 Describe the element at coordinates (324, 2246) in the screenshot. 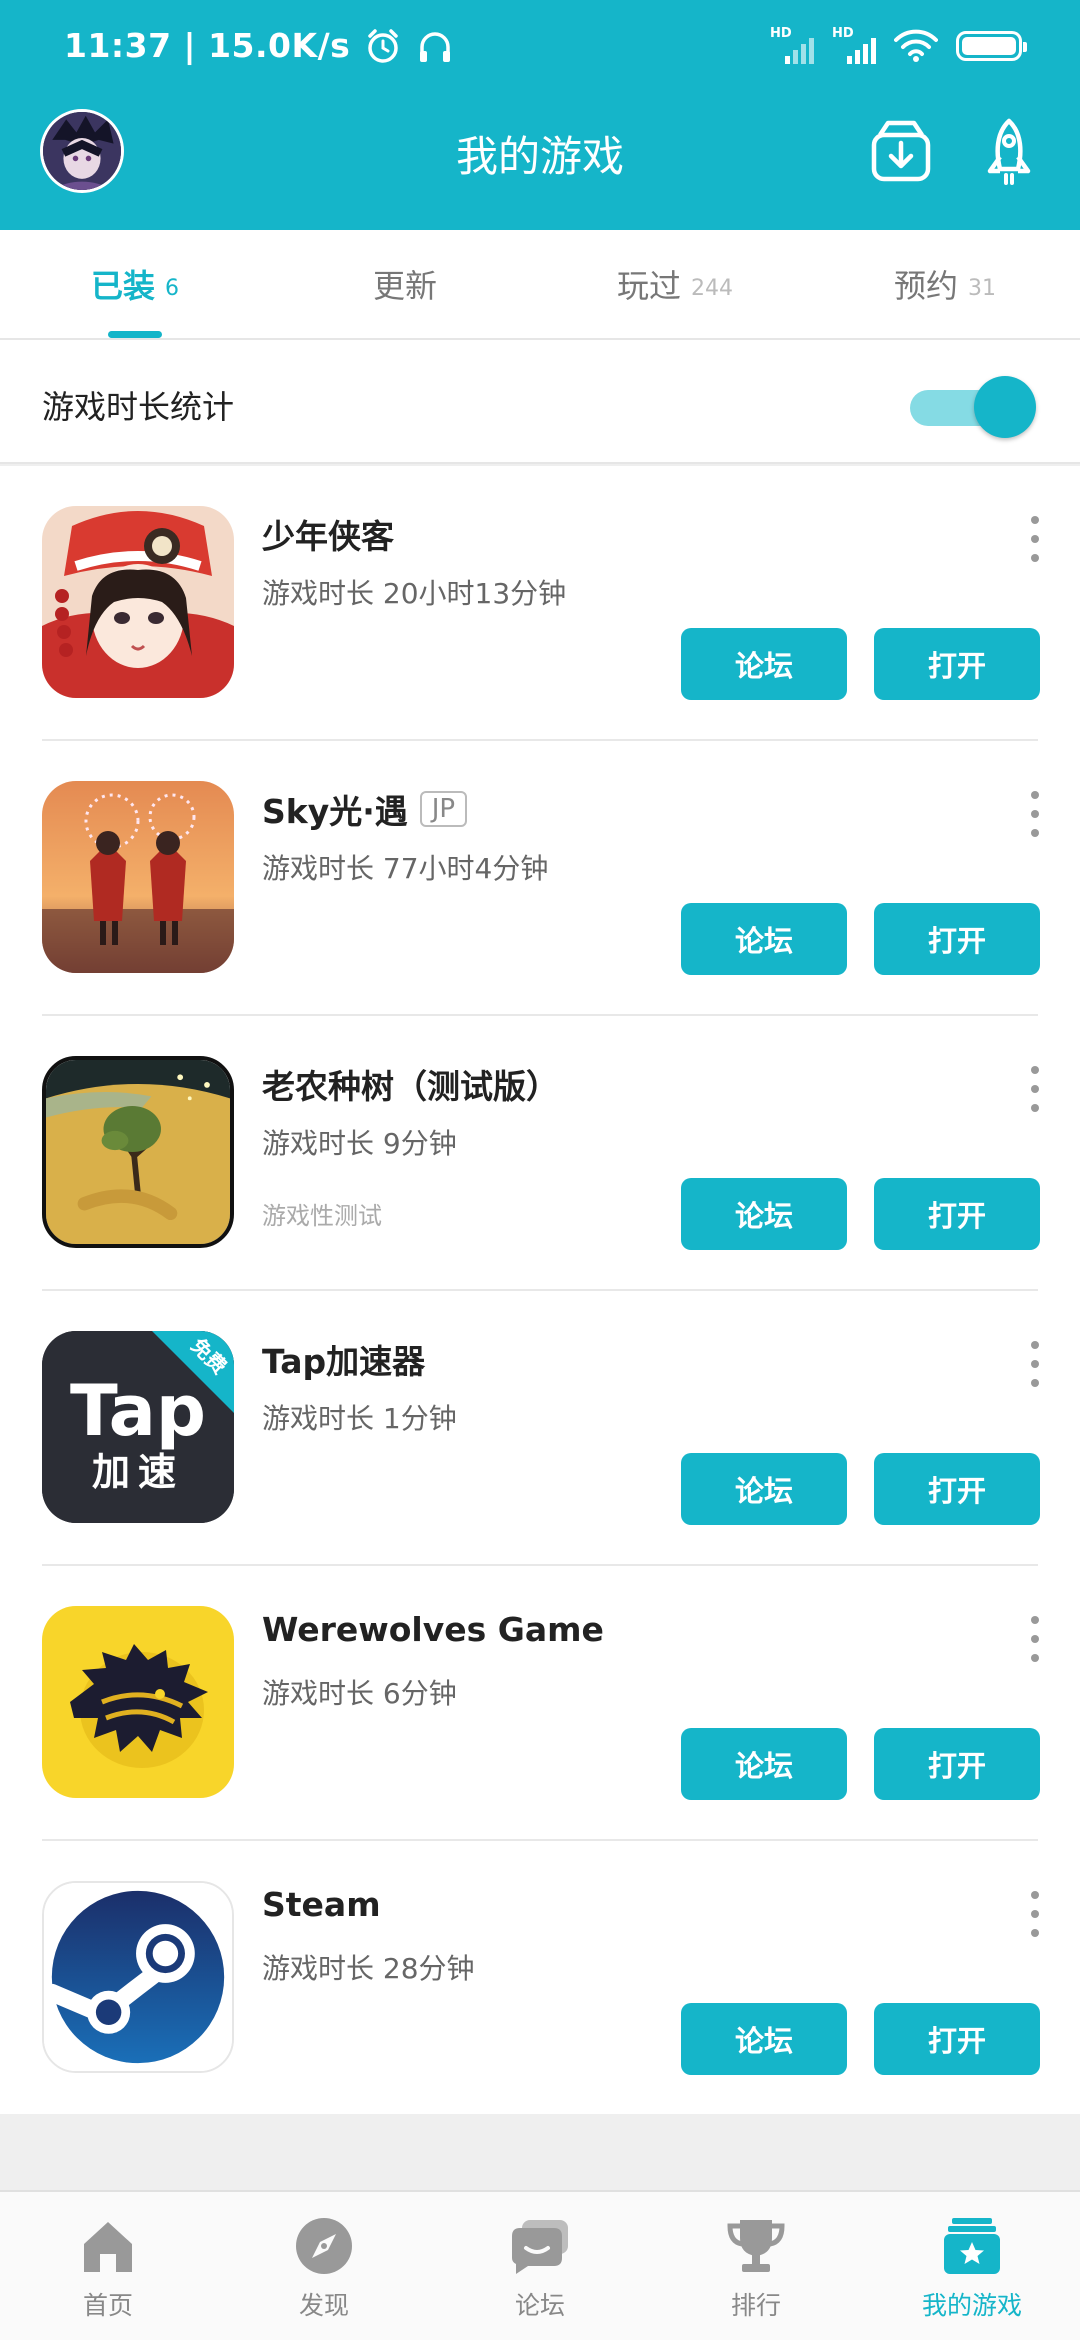

I see `compass-icon` at that location.